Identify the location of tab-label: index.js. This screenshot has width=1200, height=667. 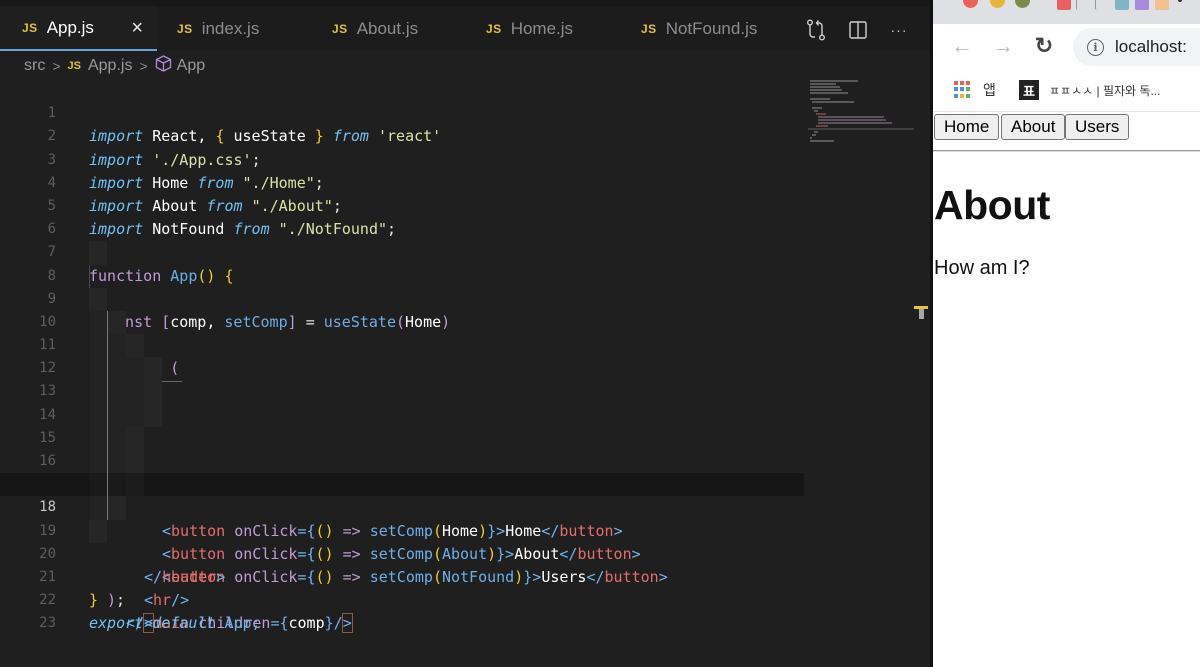
(230, 28).